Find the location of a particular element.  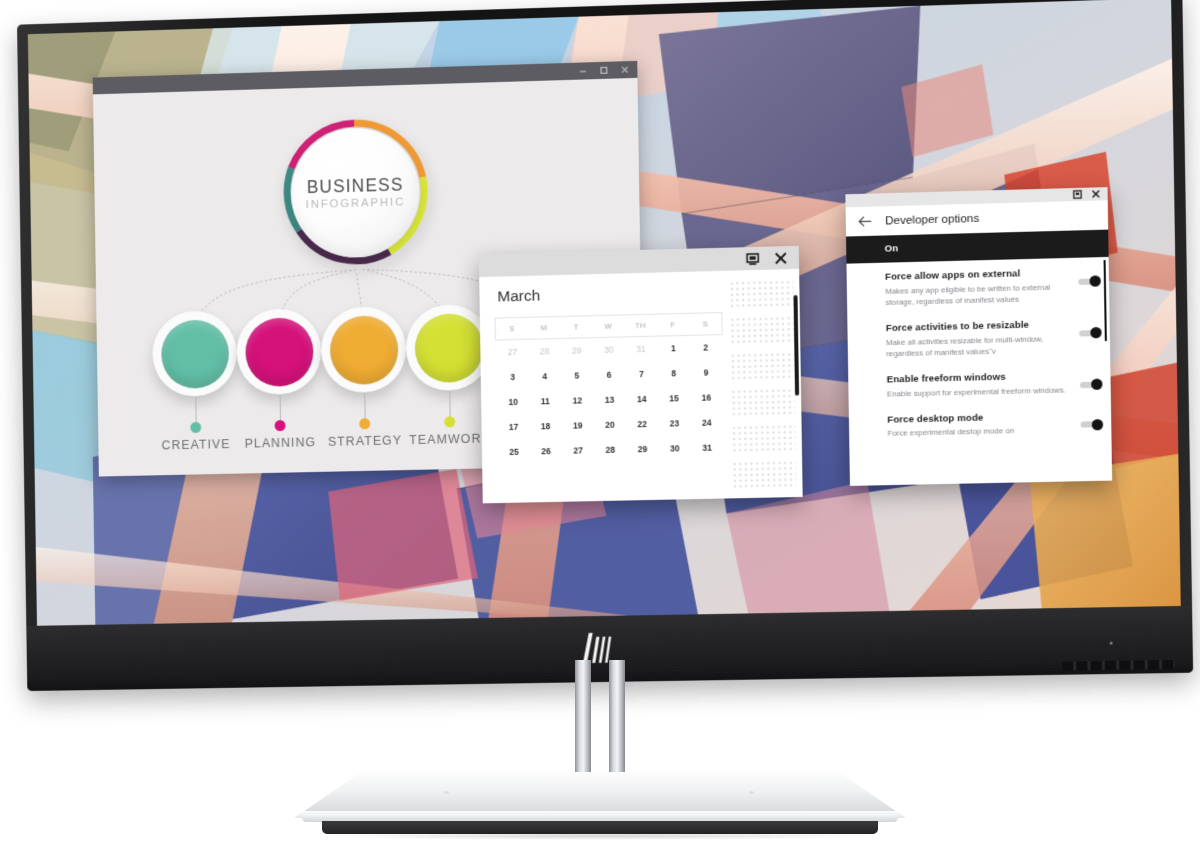

node-creative: CREATIVE is located at coordinates (194, 381).